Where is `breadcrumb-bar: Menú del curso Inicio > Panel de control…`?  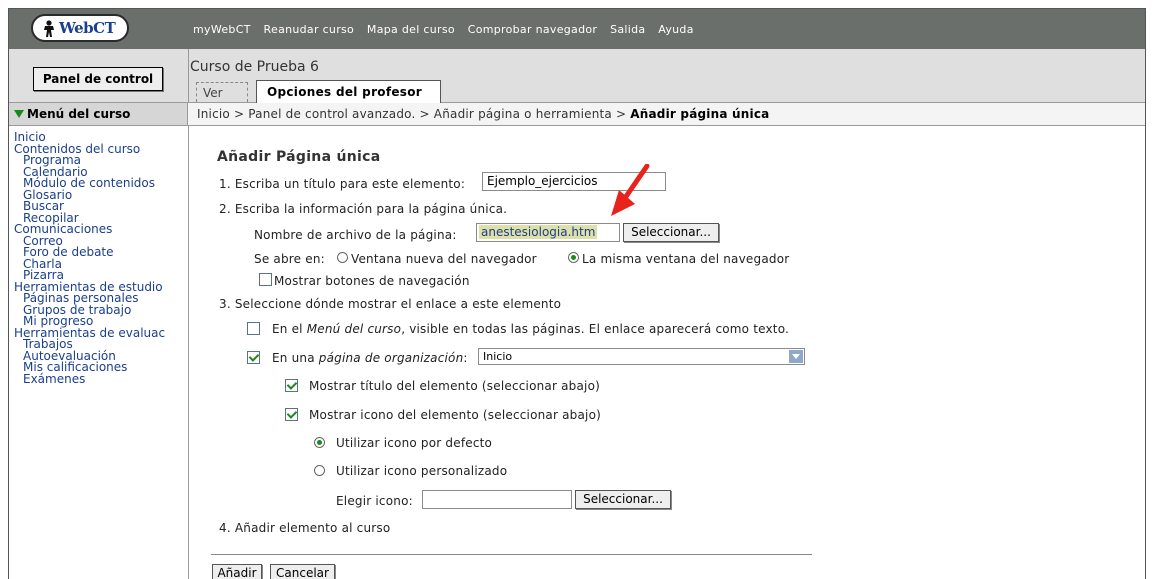
breadcrumb-bar: Menú del curso Inicio > Panel de control… is located at coordinates (577, 114).